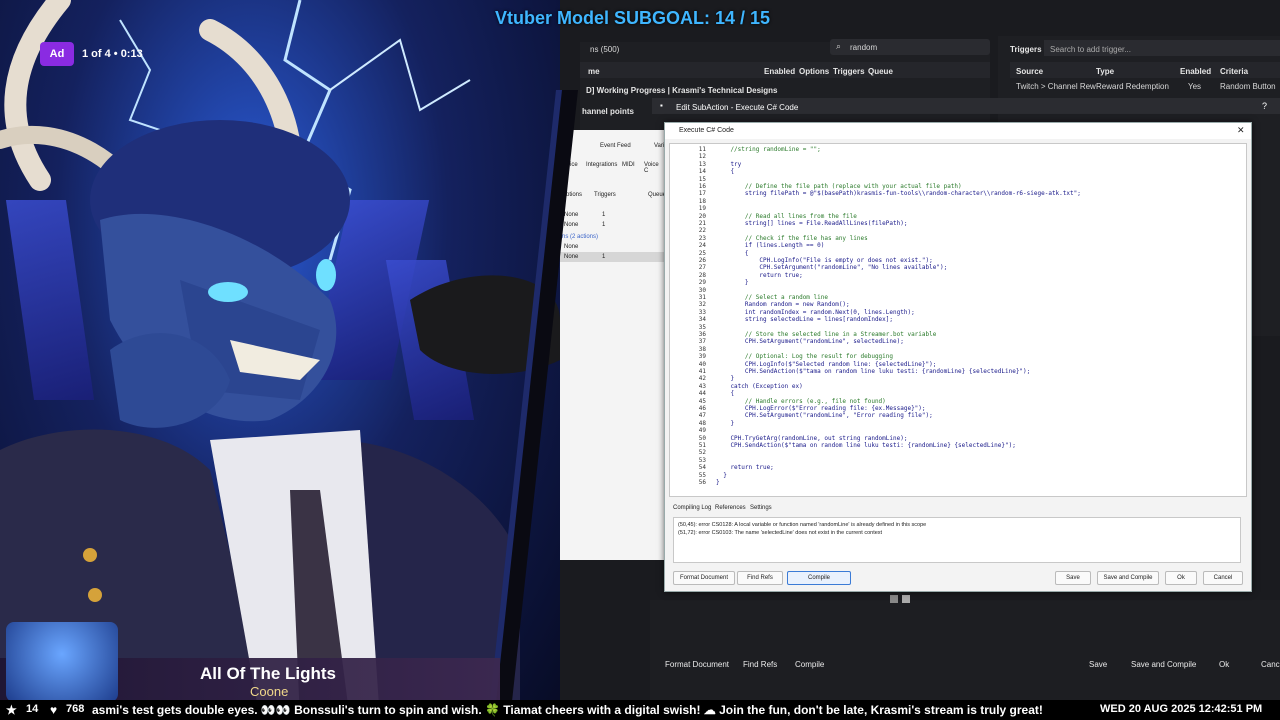 The height and width of the screenshot is (720, 1280). What do you see at coordinates (1241, 130) in the screenshot?
I see `close-icon: ✕` at bounding box center [1241, 130].